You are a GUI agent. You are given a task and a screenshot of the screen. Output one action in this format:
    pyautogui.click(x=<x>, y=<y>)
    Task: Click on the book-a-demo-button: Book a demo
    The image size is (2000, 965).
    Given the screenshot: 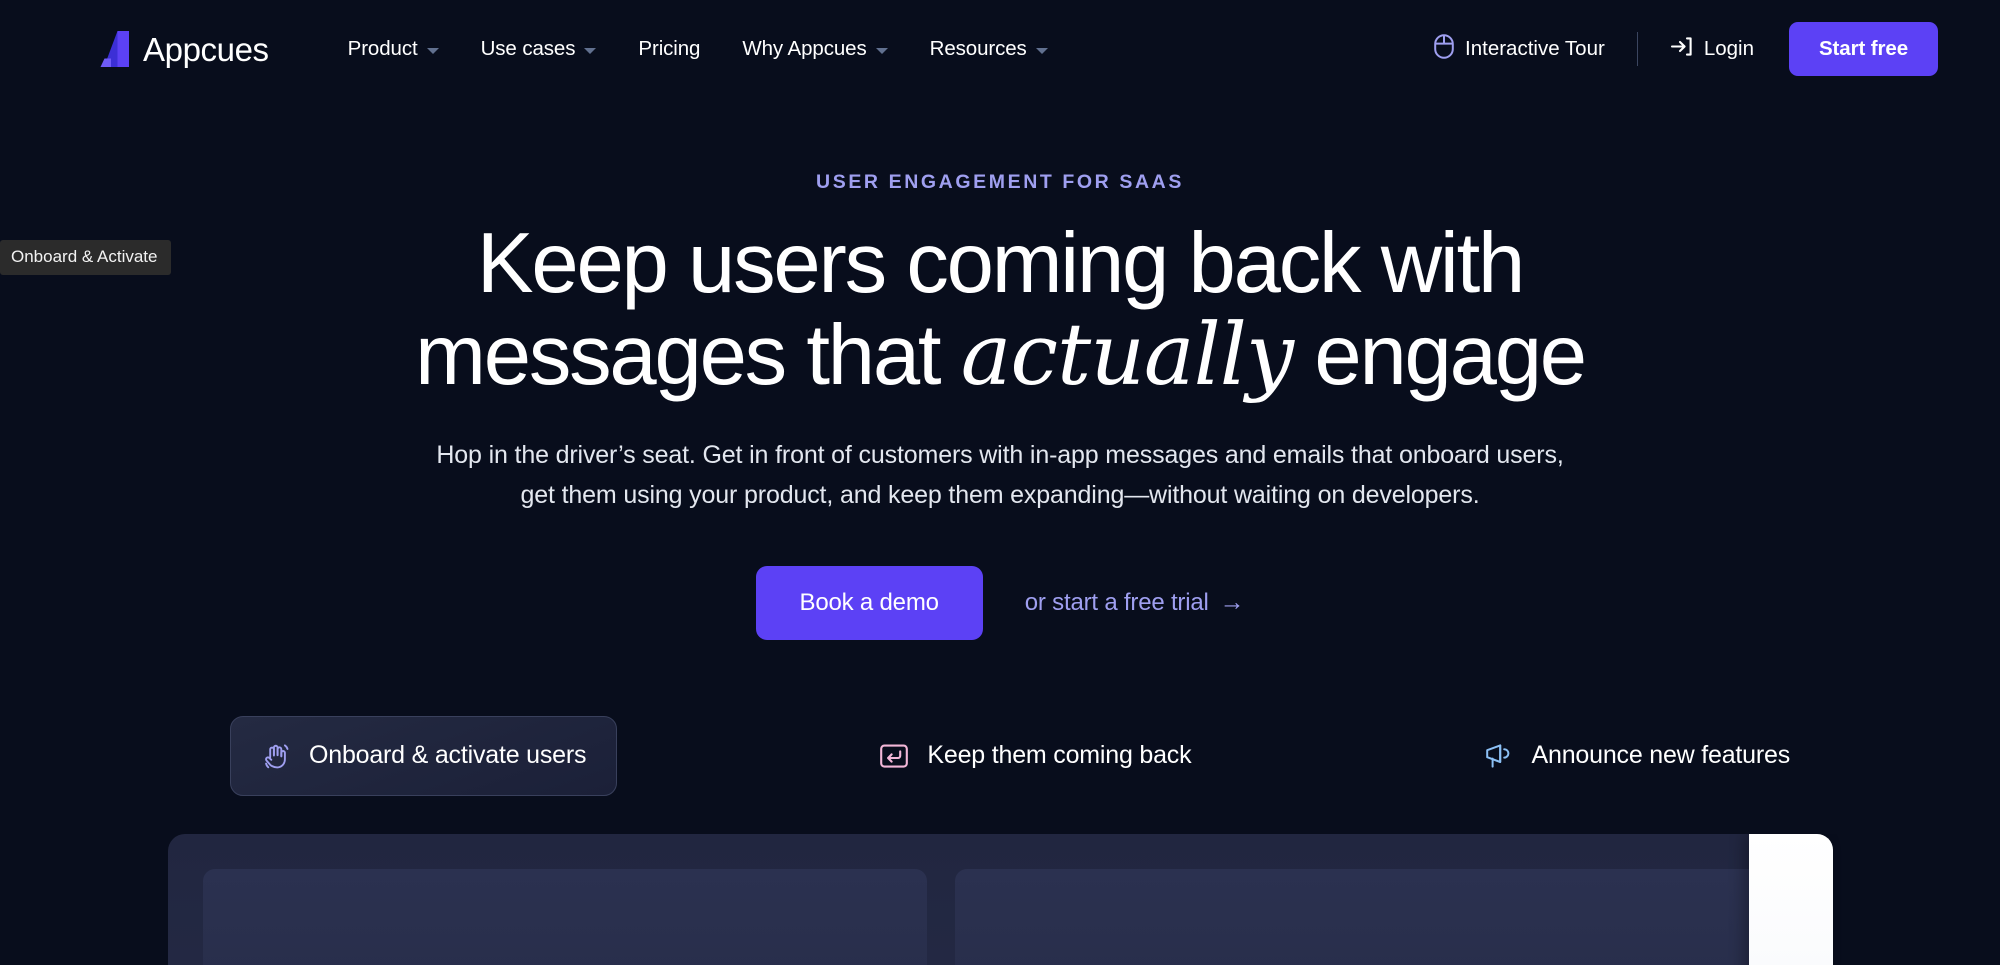 What is the action you would take?
    pyautogui.click(x=869, y=602)
    